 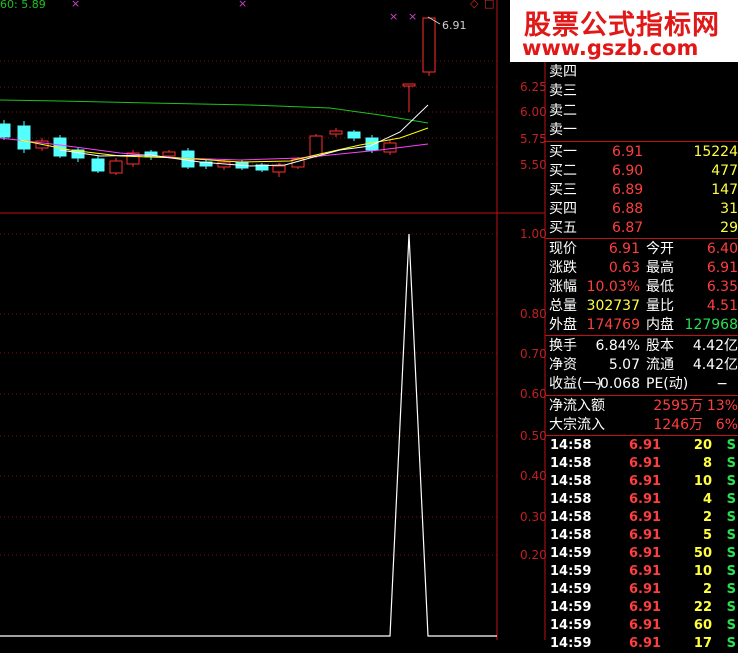 What do you see at coordinates (667, 384) in the screenshot?
I see `quote-label: PE(动)` at bounding box center [667, 384].